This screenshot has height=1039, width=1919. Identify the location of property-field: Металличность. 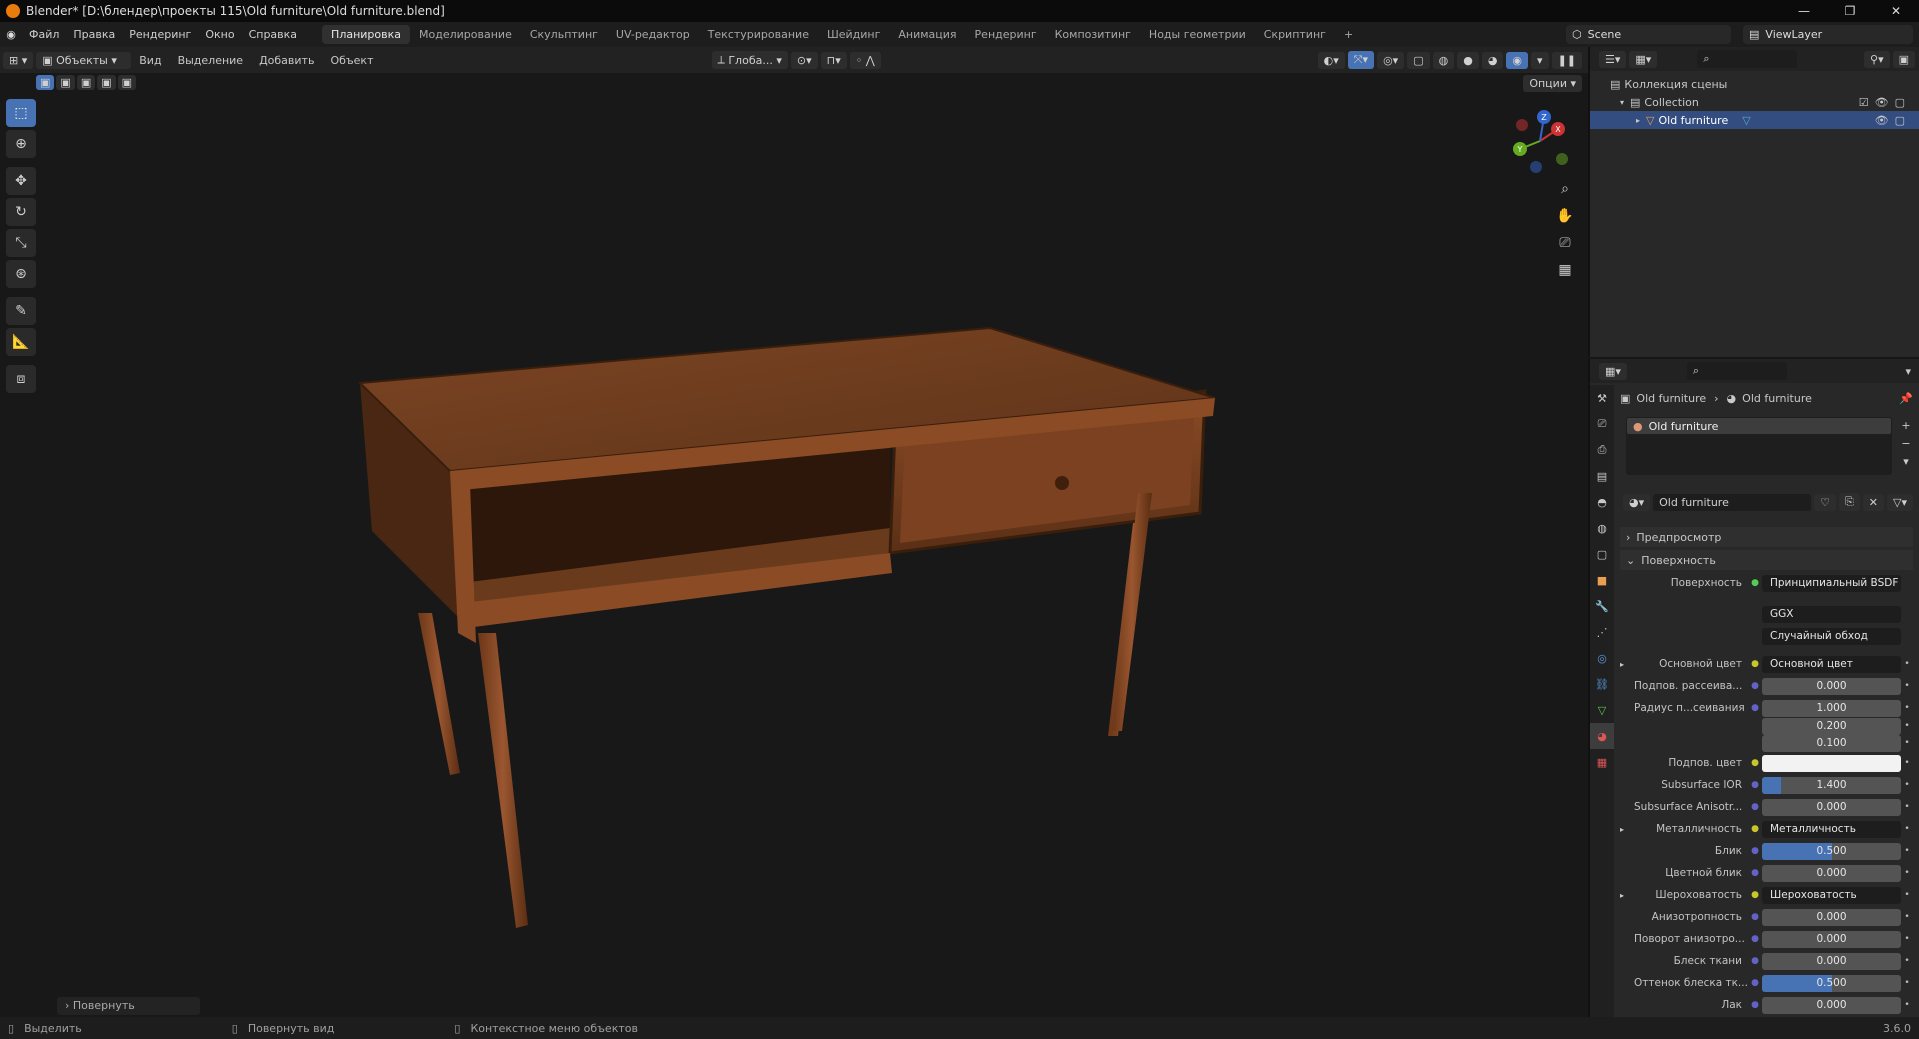
(1831, 829).